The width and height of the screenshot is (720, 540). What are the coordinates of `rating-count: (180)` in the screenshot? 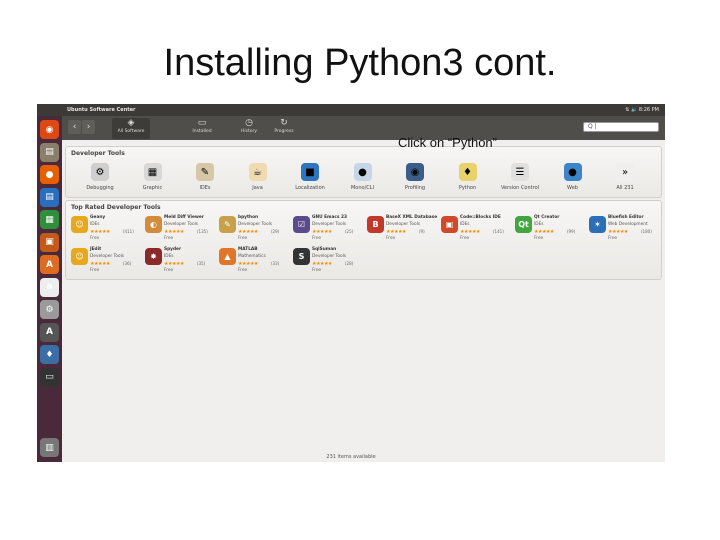 It's located at (646, 231).